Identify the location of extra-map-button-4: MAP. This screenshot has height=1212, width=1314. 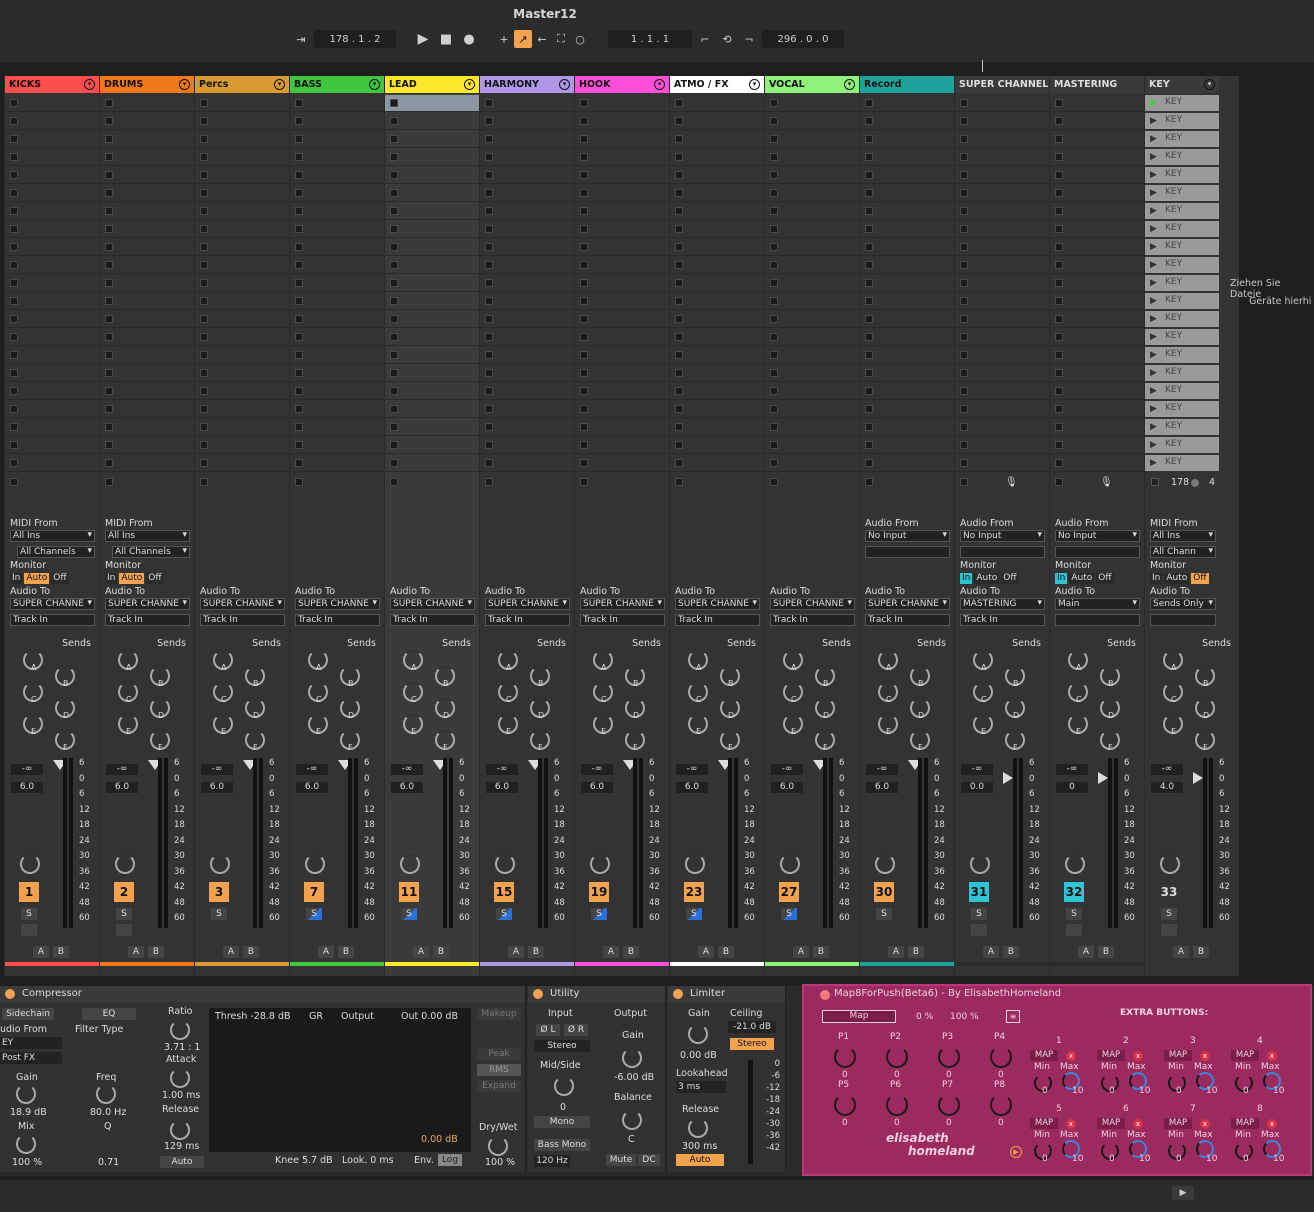
(1245, 1055).